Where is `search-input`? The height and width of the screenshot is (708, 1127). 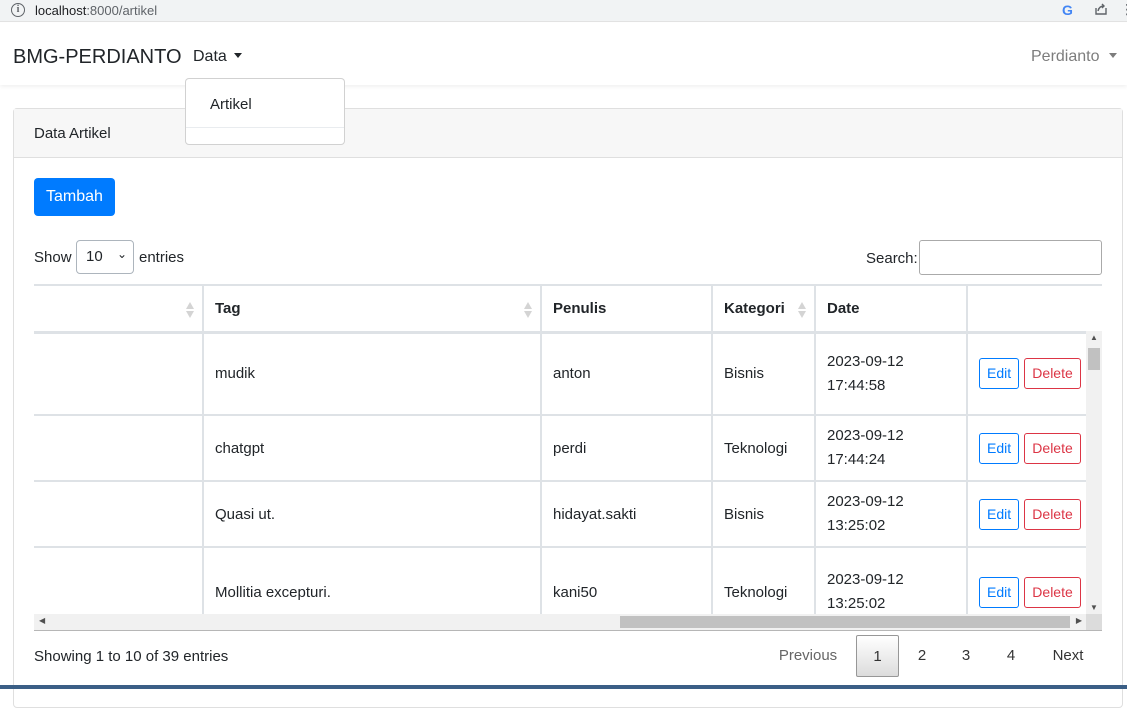 search-input is located at coordinates (1010, 257).